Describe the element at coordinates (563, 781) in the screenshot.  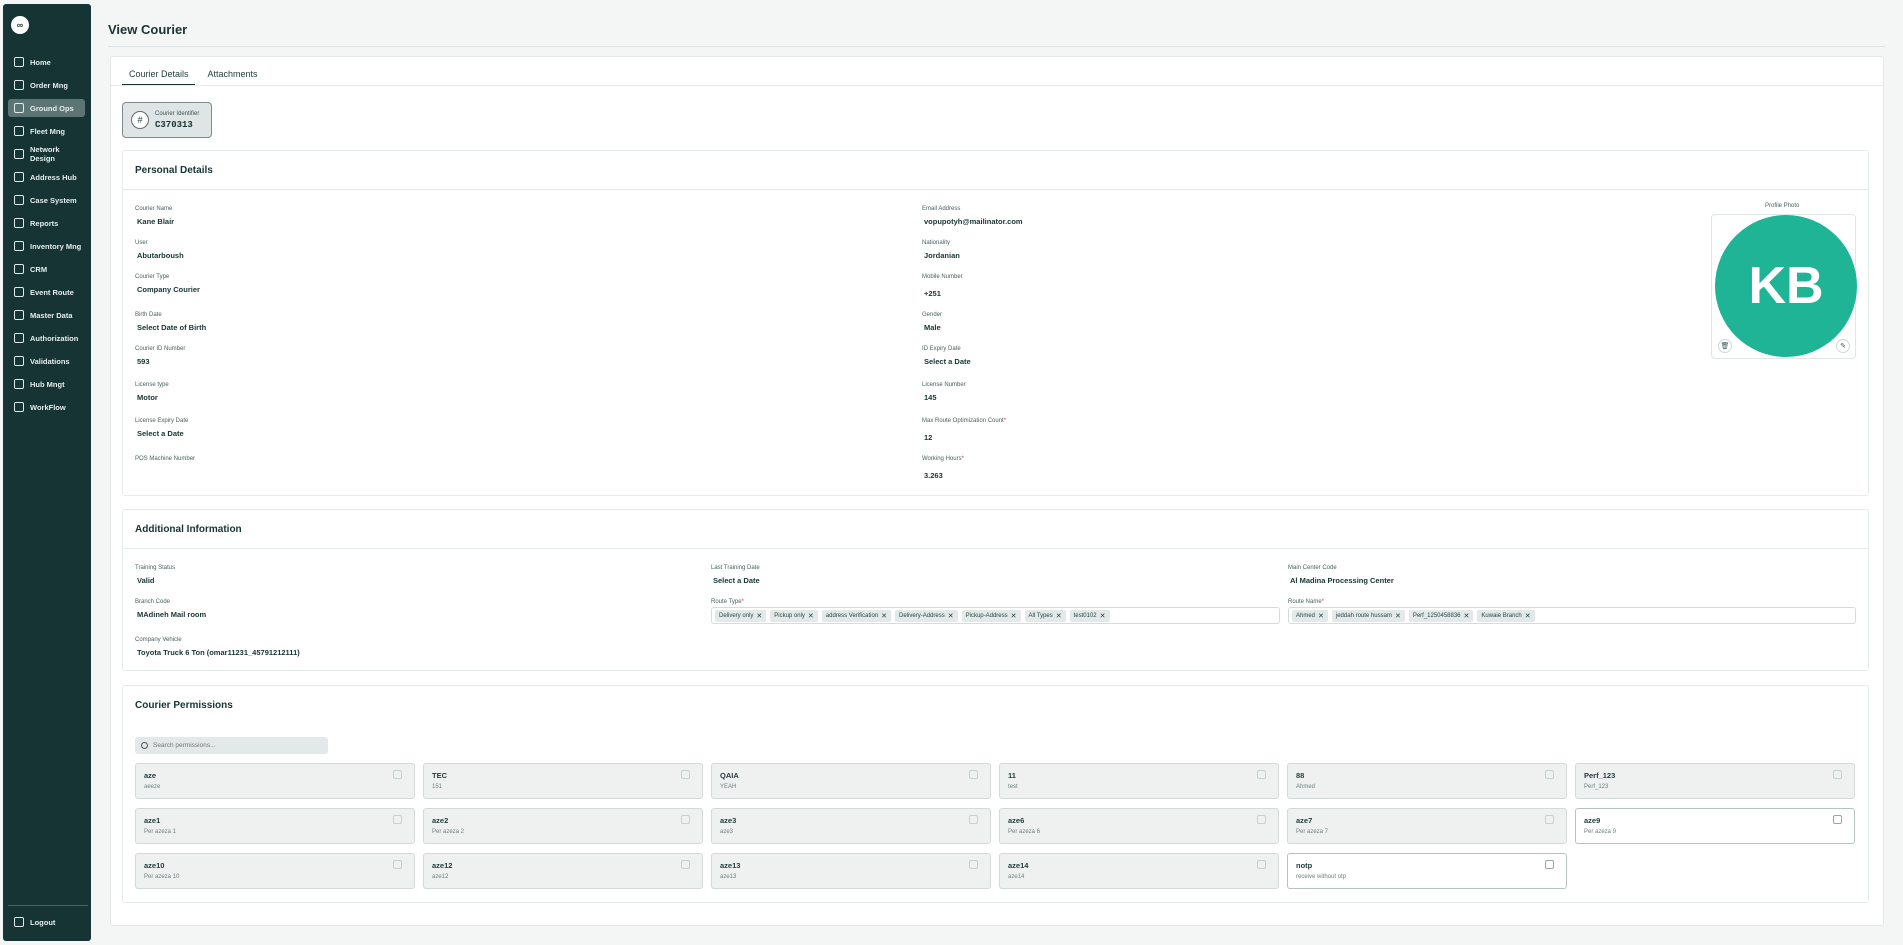
I see `permission-card: TEC 151` at that location.